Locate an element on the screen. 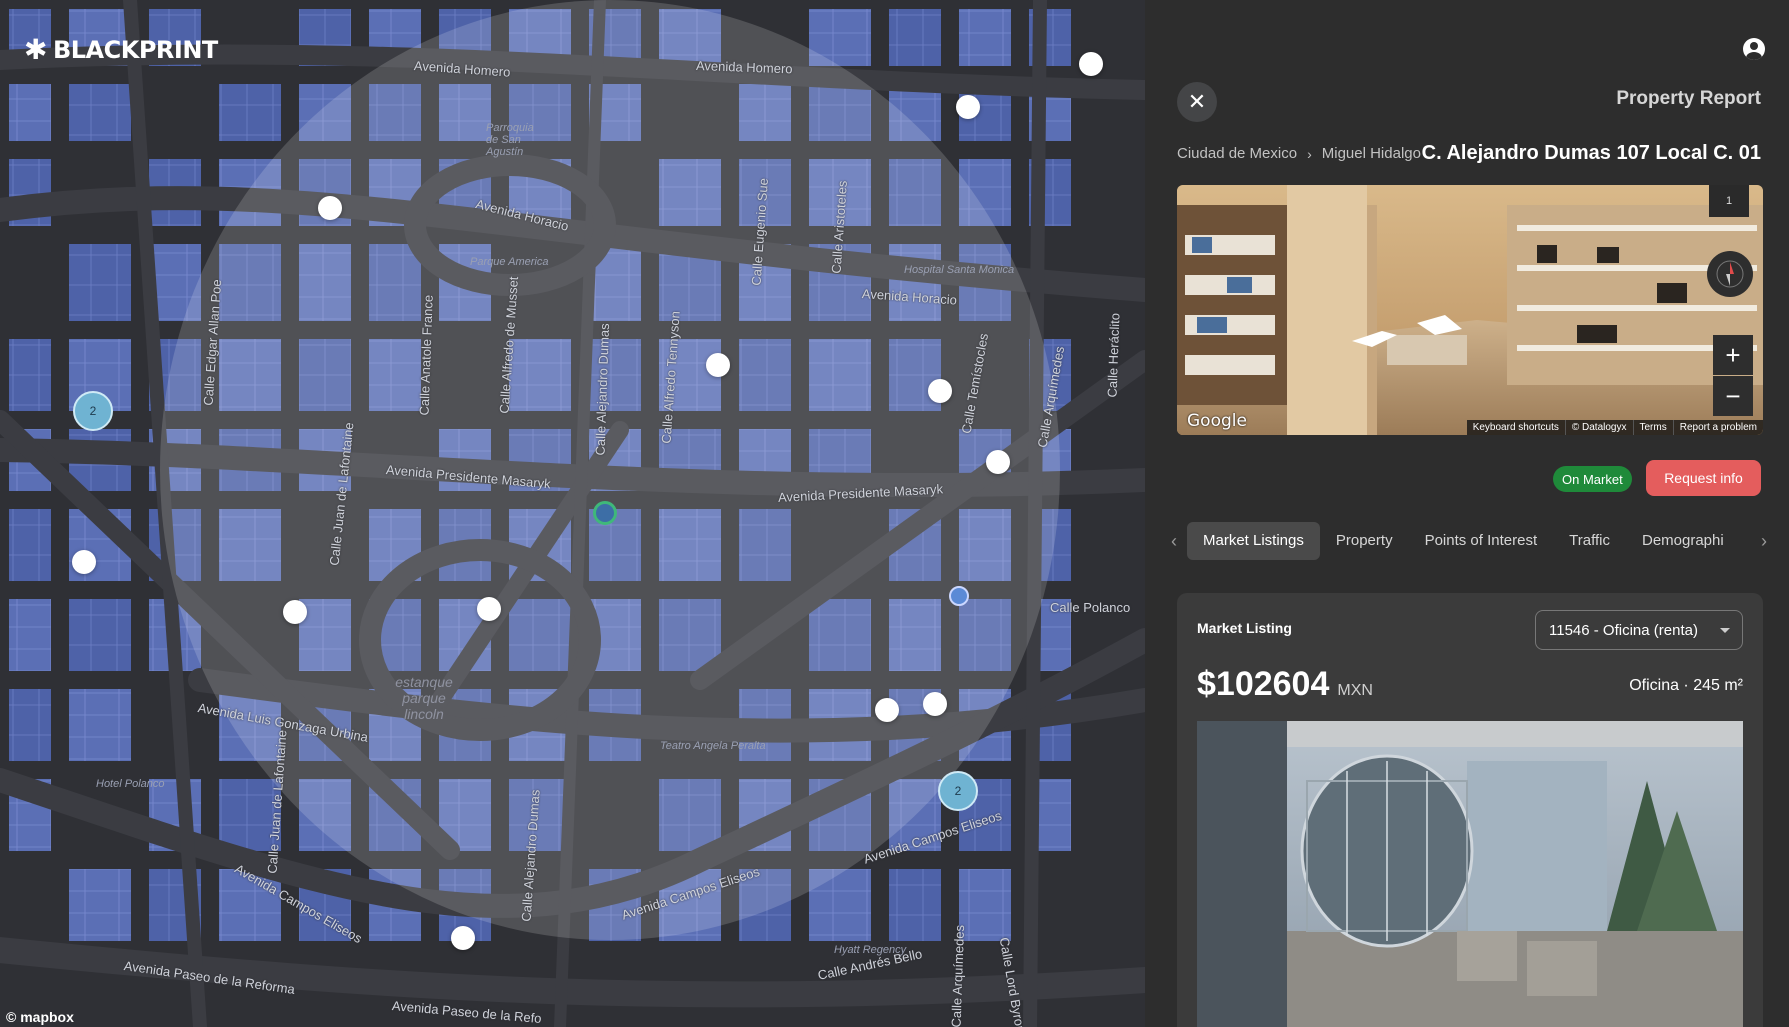 Image resolution: width=1789 pixels, height=1027 pixels. listing-price: $102604 MXN is located at coordinates (1285, 684).